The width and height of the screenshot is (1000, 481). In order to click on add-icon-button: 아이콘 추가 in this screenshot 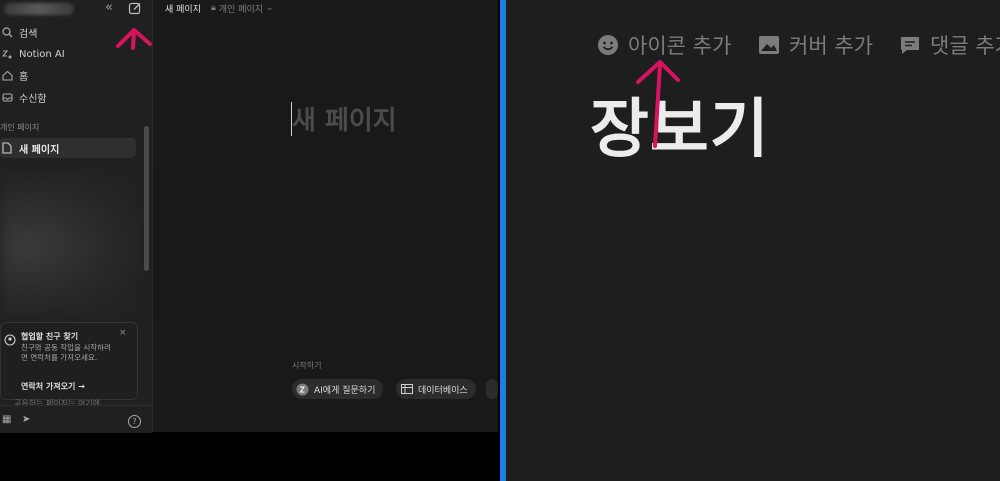, I will do `click(663, 45)`.